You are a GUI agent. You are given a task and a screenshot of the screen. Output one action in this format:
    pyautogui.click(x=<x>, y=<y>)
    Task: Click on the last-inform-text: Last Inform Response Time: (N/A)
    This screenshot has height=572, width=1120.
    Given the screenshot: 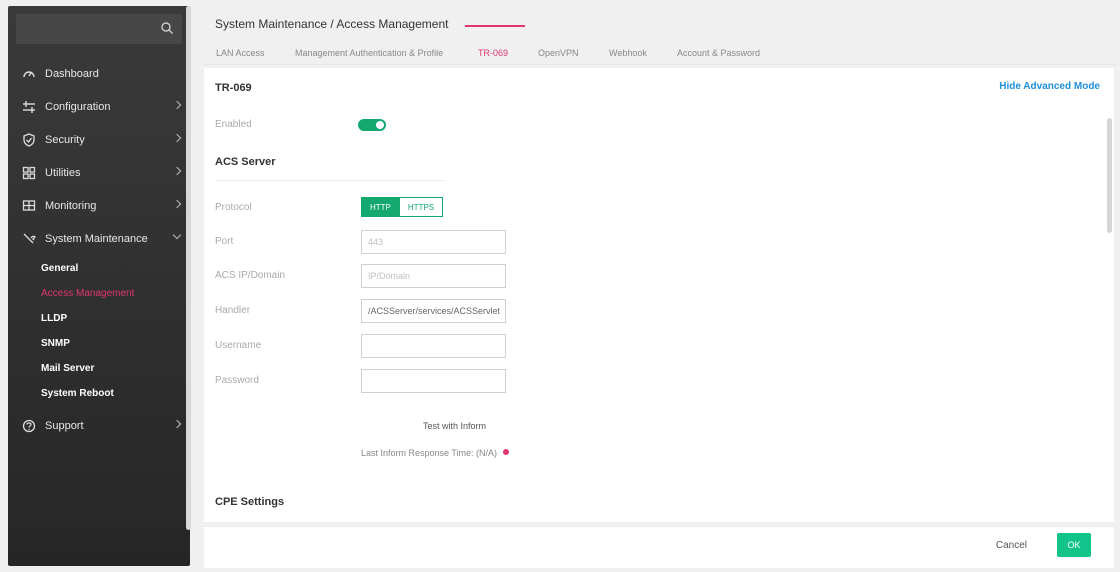 What is the action you would take?
    pyautogui.click(x=429, y=453)
    